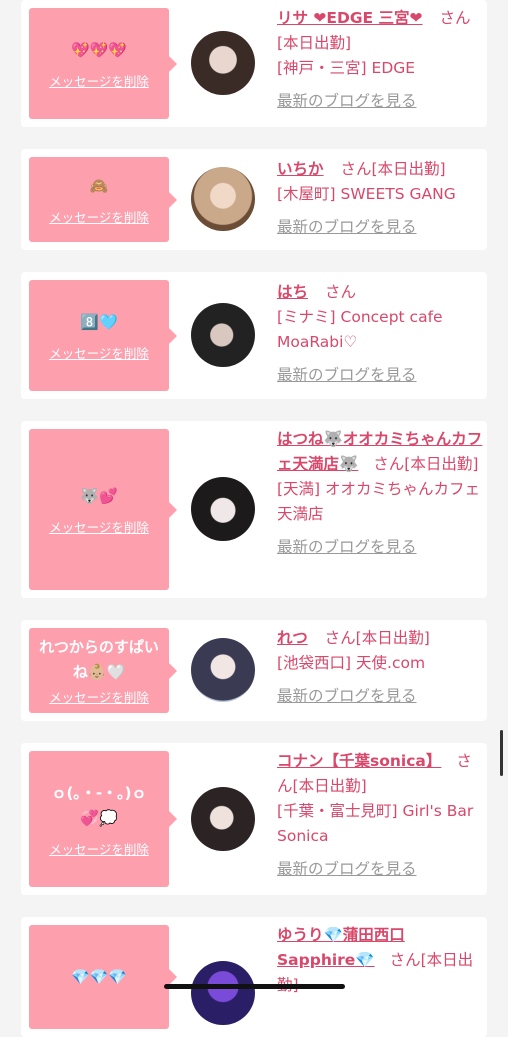 The height and width of the screenshot is (1037, 508). I want to click on message-bubble: れつからのすぱいね👶🏼🤍 メッセージを削除, so click(103, 670).